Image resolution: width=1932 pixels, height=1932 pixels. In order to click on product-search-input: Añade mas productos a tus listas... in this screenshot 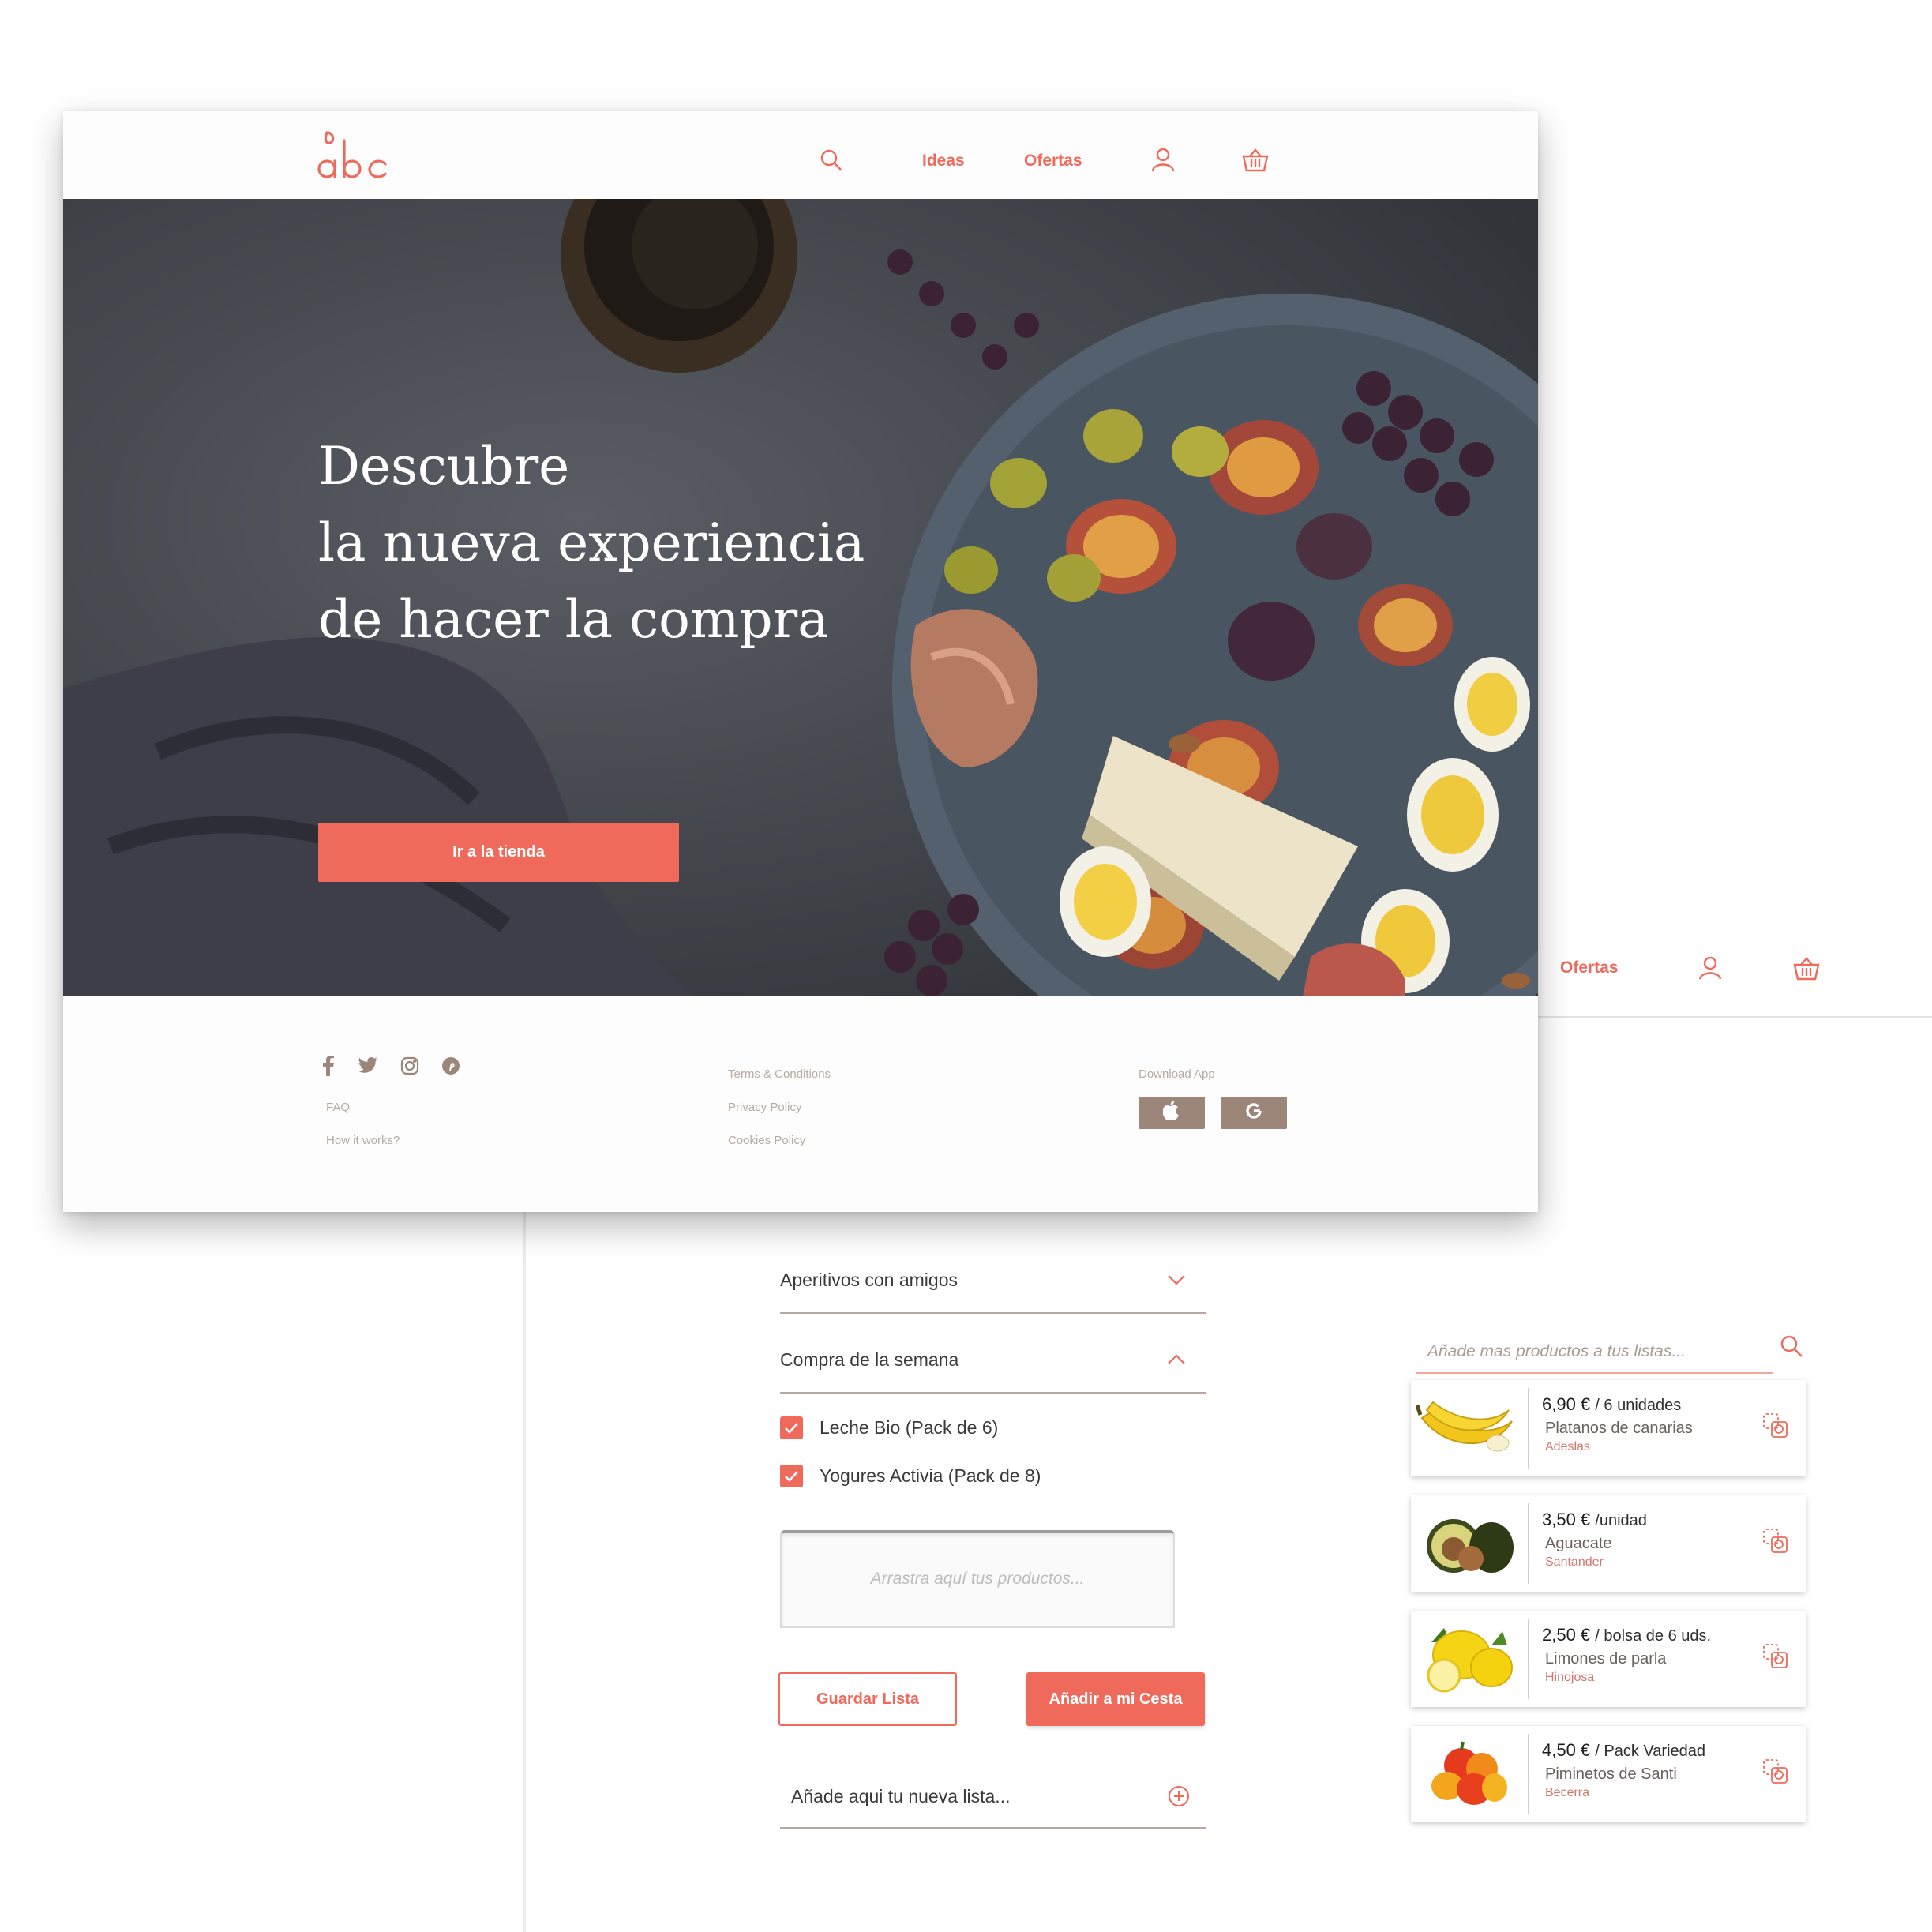, I will do `click(1595, 1350)`.